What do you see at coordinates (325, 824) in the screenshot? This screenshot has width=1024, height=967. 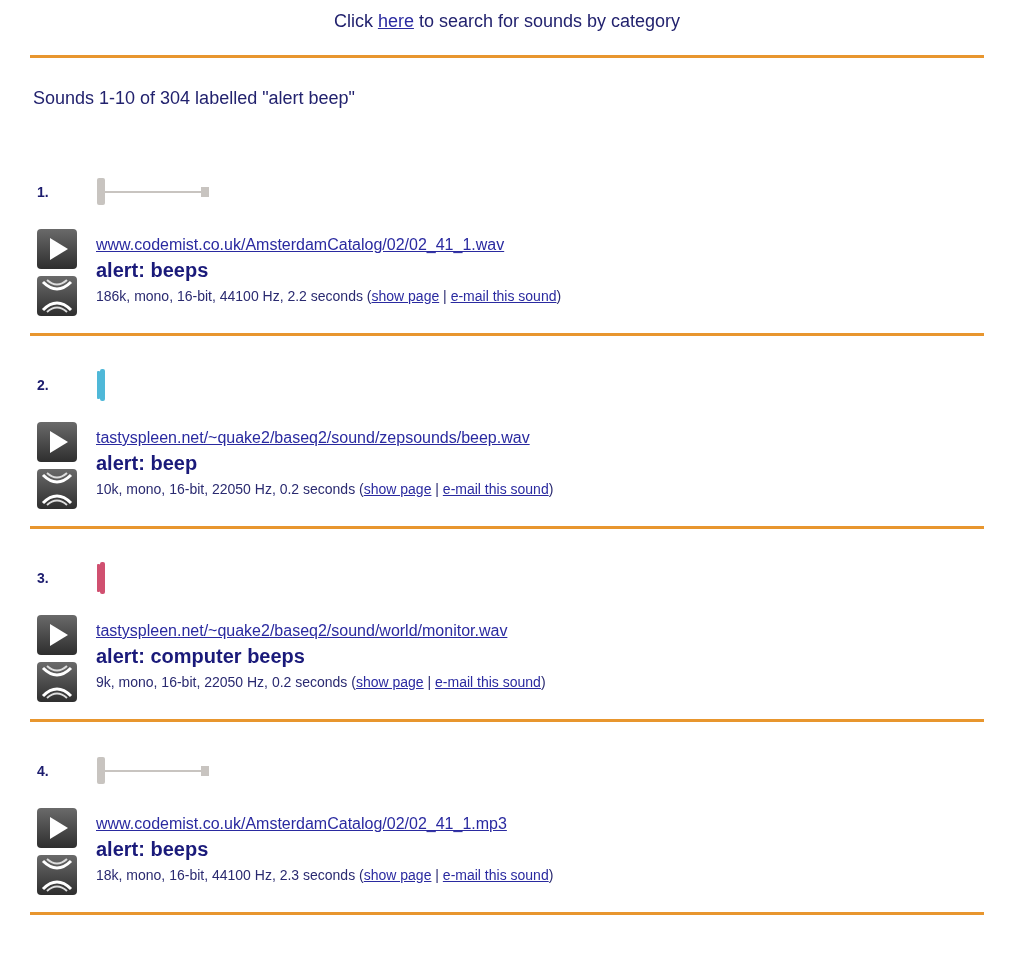 I see `sound-url-link: www.codemist.co.uk/AmsterdamCatalog/02/02_41_1.mp3` at bounding box center [325, 824].